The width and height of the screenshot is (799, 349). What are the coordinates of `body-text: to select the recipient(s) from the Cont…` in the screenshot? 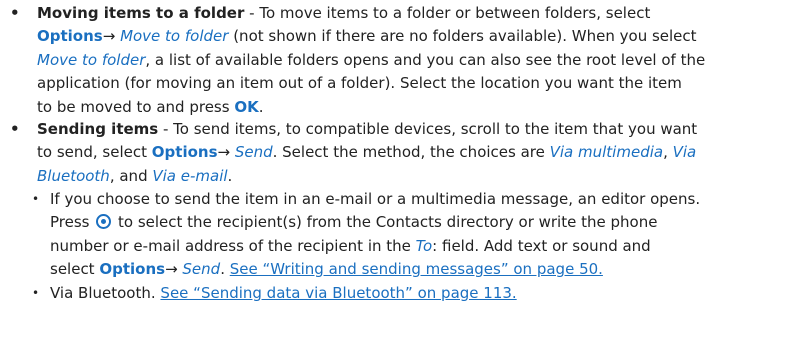 It's located at (385, 222).